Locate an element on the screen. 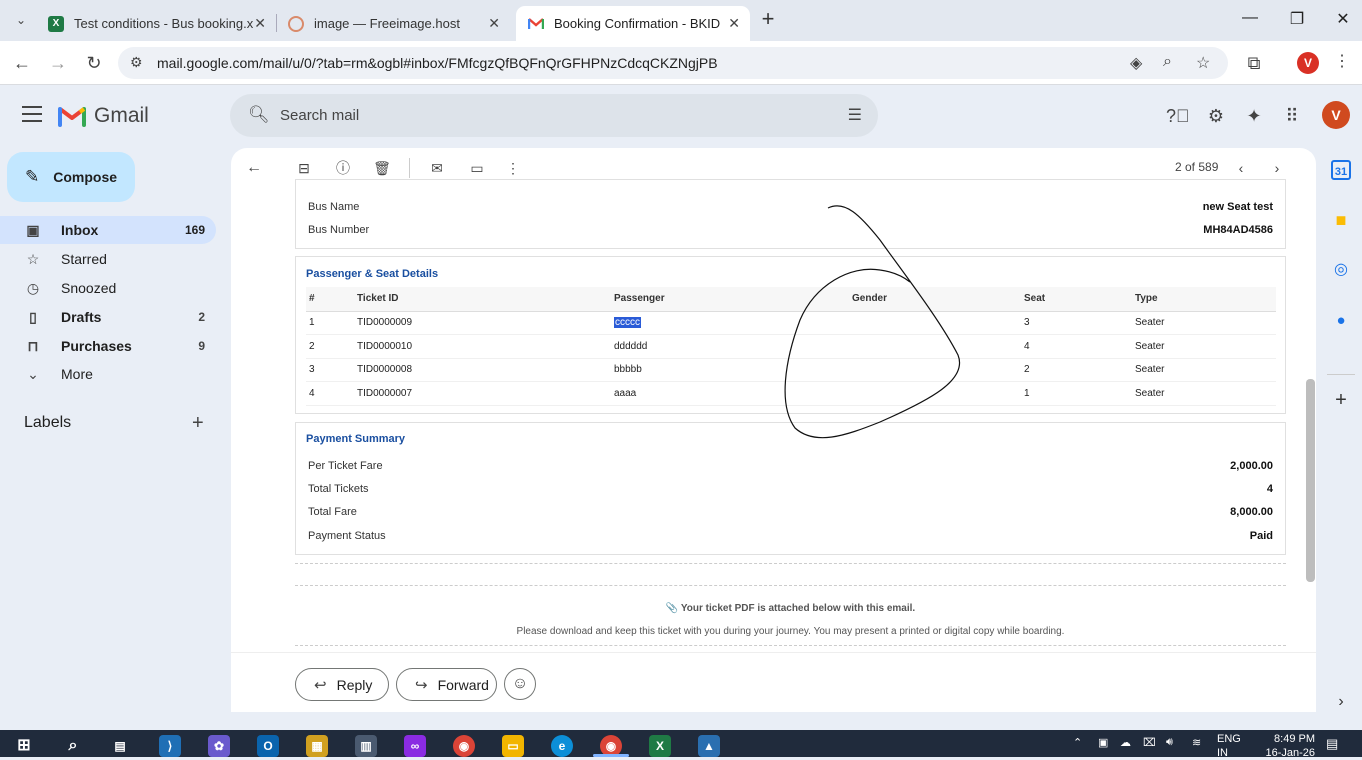 The width and height of the screenshot is (1362, 760). get-addons-icon: + is located at coordinates (1341, 400).